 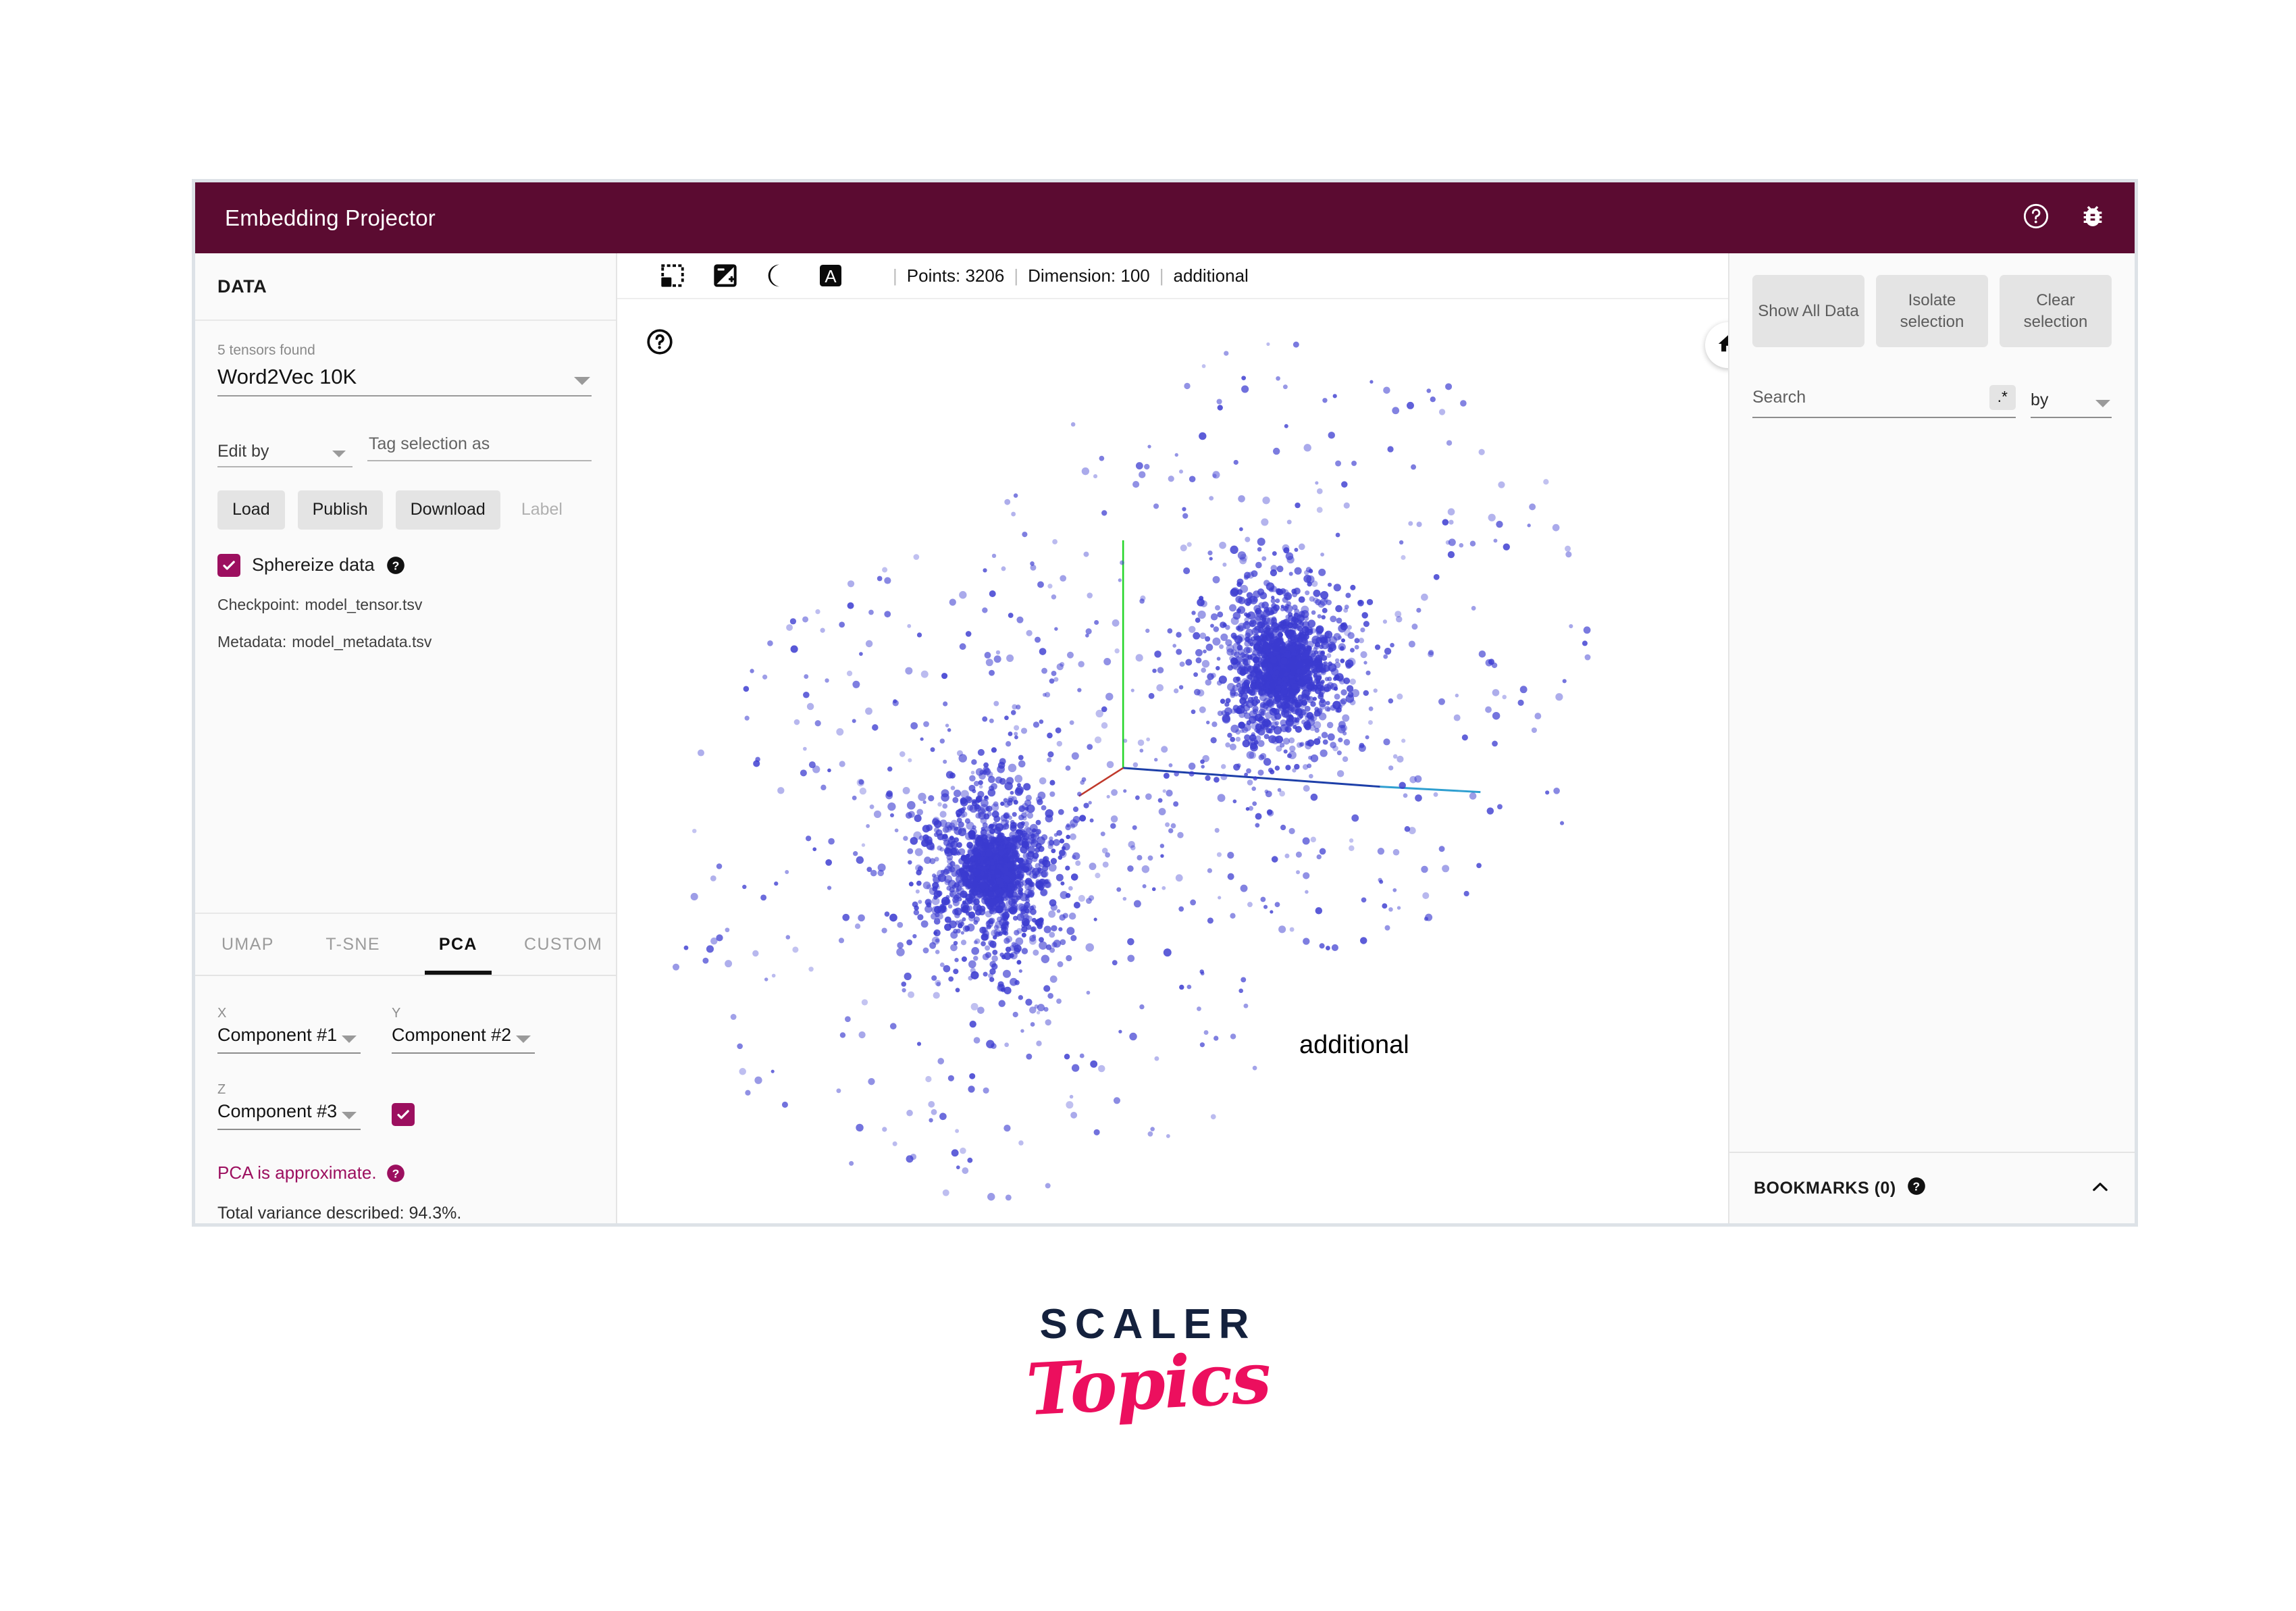 What do you see at coordinates (340, 510) in the screenshot?
I see `publish-button: Publish` at bounding box center [340, 510].